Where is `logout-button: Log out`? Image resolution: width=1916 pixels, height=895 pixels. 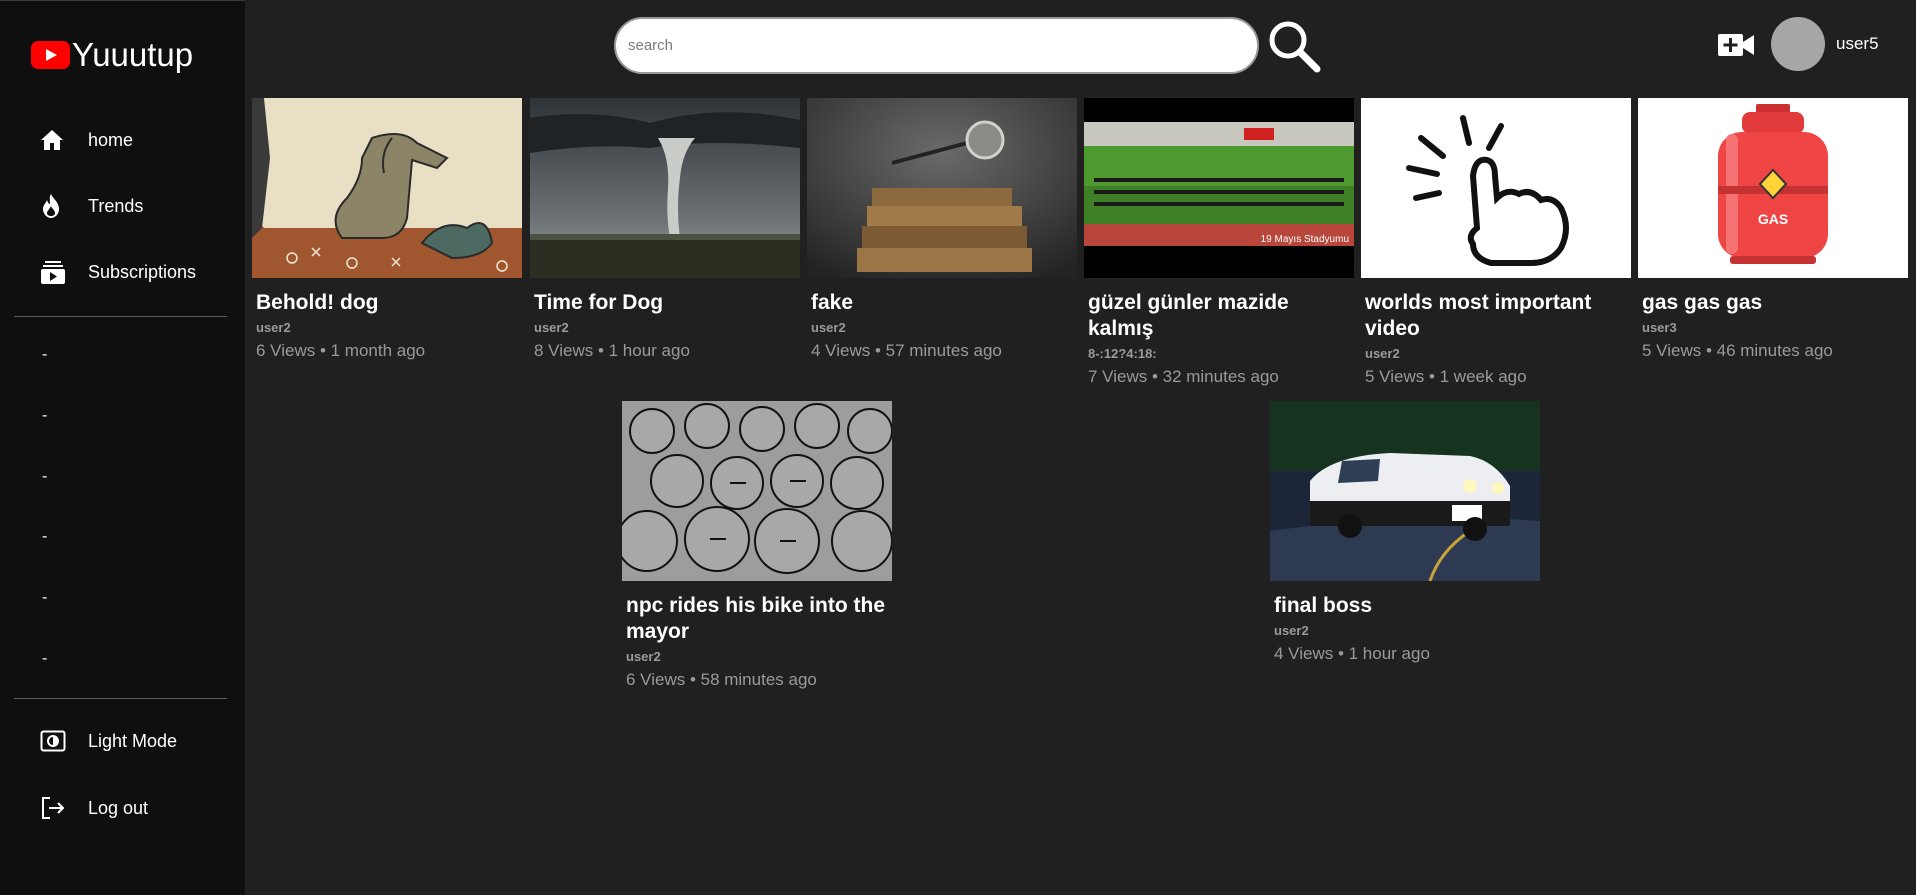 logout-button: Log out is located at coordinates (94, 808).